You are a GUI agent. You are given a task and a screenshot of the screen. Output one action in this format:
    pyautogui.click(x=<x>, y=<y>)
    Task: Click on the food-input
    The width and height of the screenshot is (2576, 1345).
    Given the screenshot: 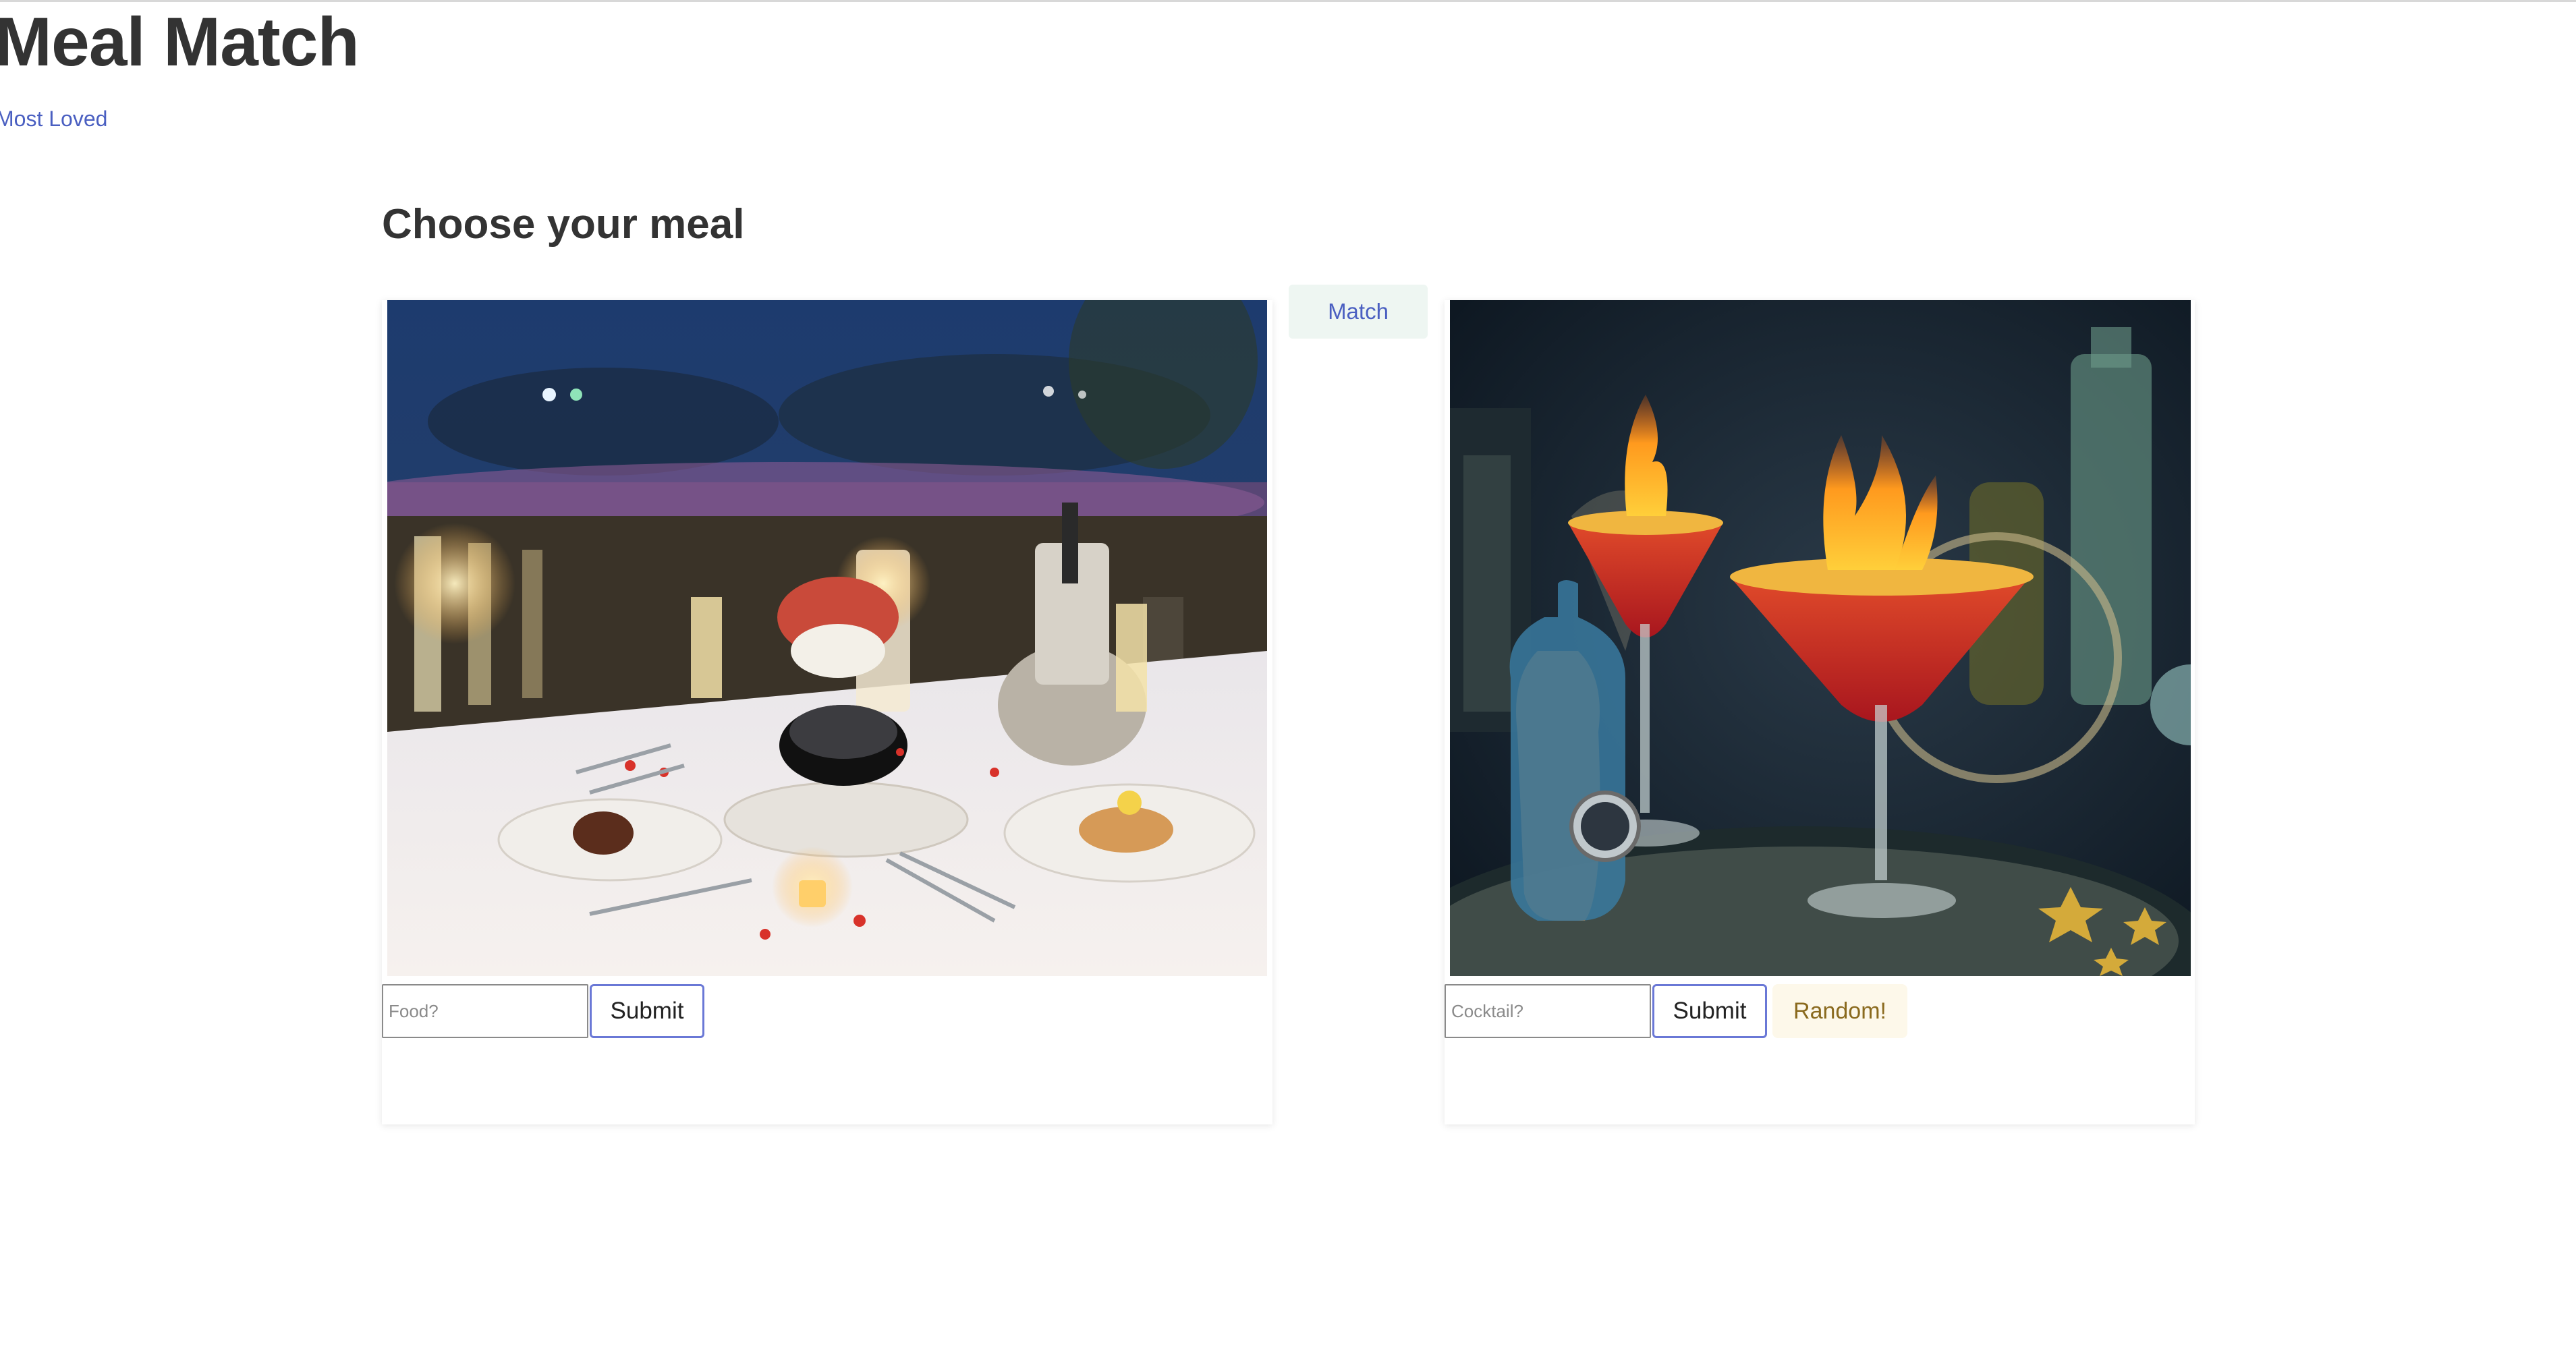 What is the action you would take?
    pyautogui.click(x=485, y=1011)
    